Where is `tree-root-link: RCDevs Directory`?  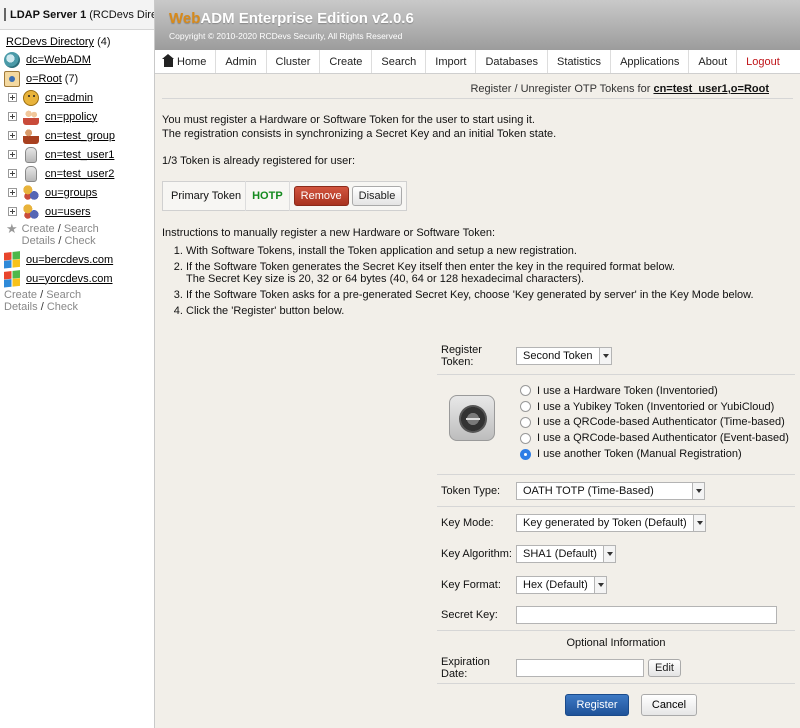
tree-root-link: RCDevs Directory is located at coordinates (50, 42).